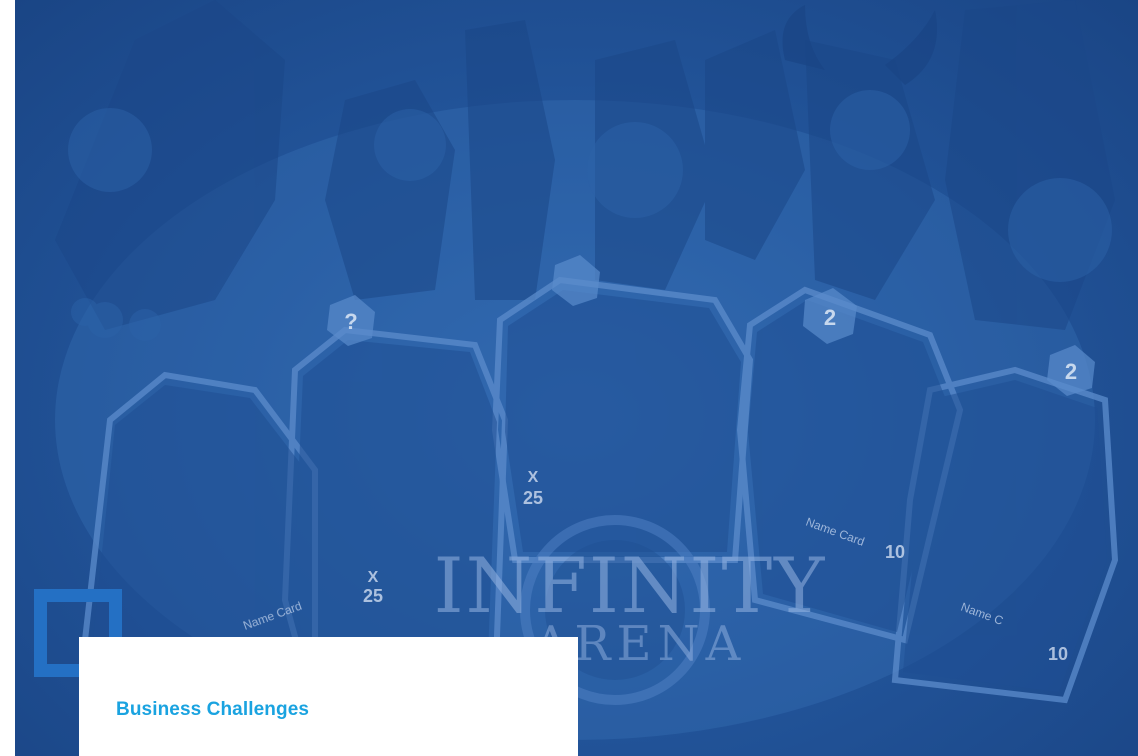  I want to click on game-logo-title: INFINITY, so click(630, 585).